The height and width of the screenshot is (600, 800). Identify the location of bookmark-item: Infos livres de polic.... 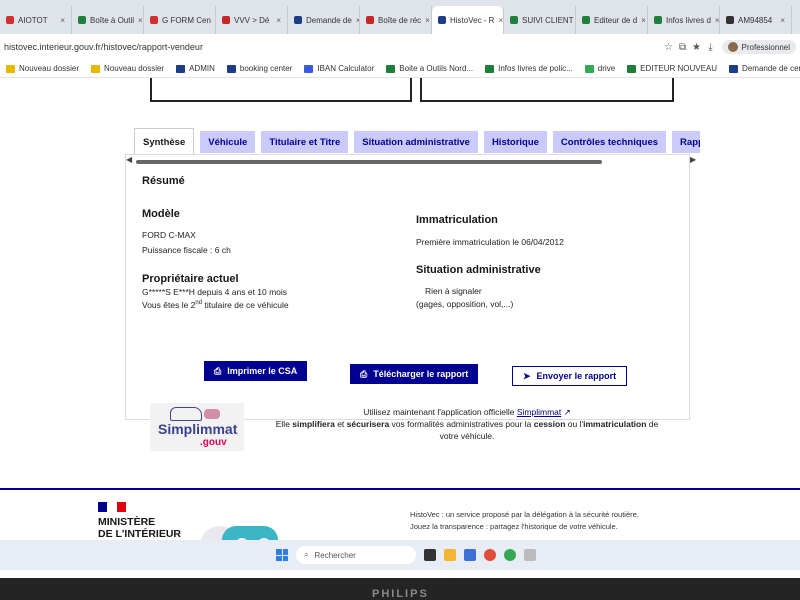
(529, 68).